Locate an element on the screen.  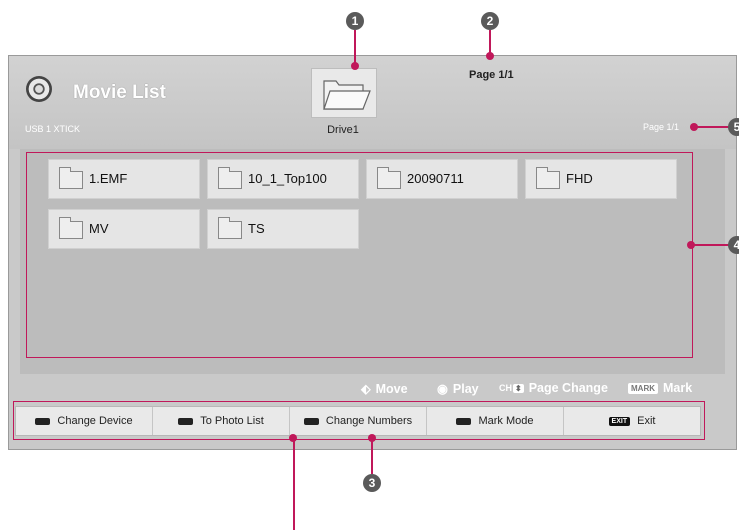
hint-page-change: CH ⬍ Page Change is located at coordinates (553, 388).